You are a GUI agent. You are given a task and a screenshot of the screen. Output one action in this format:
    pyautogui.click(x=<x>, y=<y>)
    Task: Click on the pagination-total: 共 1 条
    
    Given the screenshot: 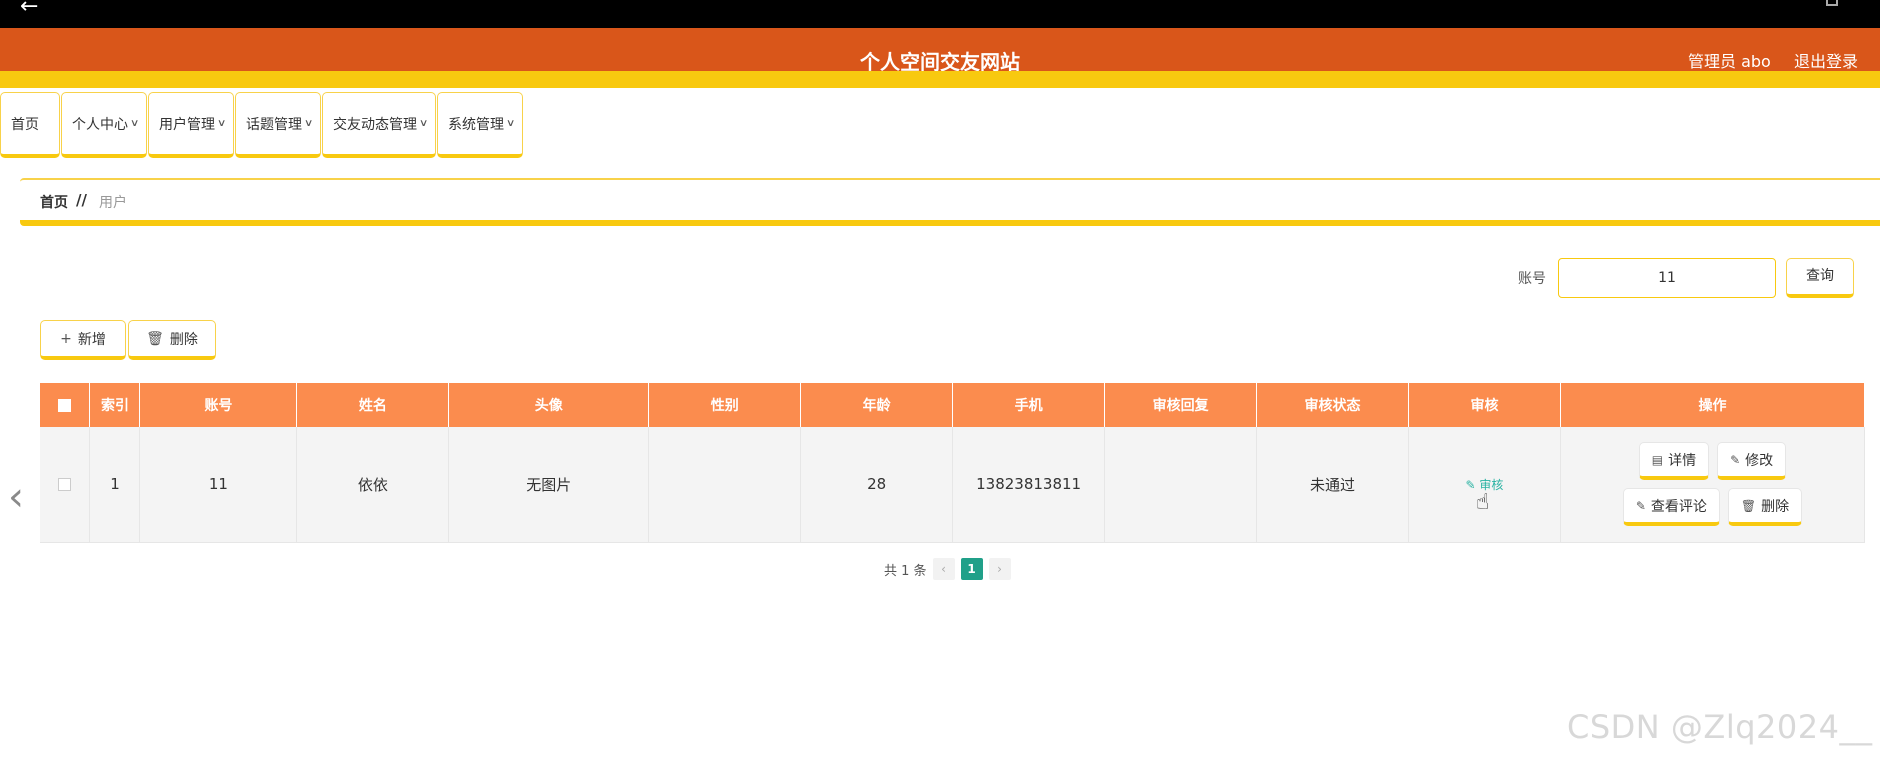 What is the action you would take?
    pyautogui.click(x=905, y=571)
    